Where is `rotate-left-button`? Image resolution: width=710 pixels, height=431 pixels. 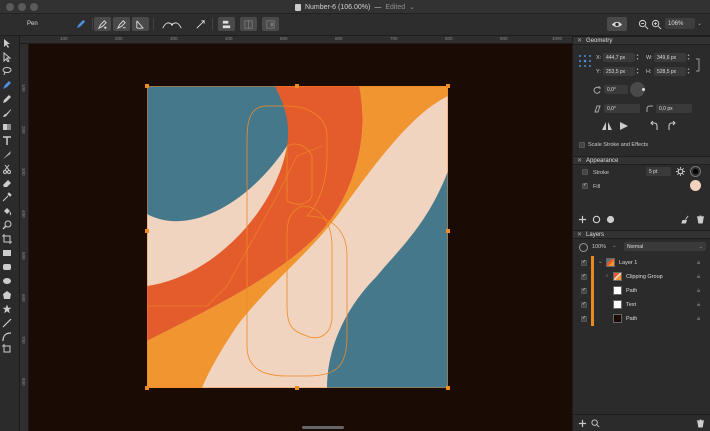
rotate-left-button is located at coordinates (654, 126).